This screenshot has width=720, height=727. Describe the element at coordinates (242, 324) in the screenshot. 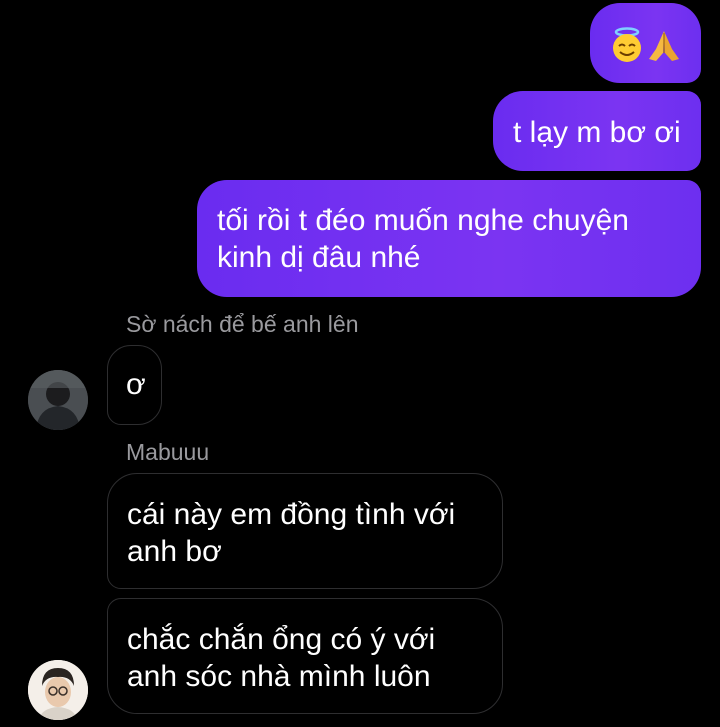

I see `sender-name: Sờ nách để bế anh lên` at that location.